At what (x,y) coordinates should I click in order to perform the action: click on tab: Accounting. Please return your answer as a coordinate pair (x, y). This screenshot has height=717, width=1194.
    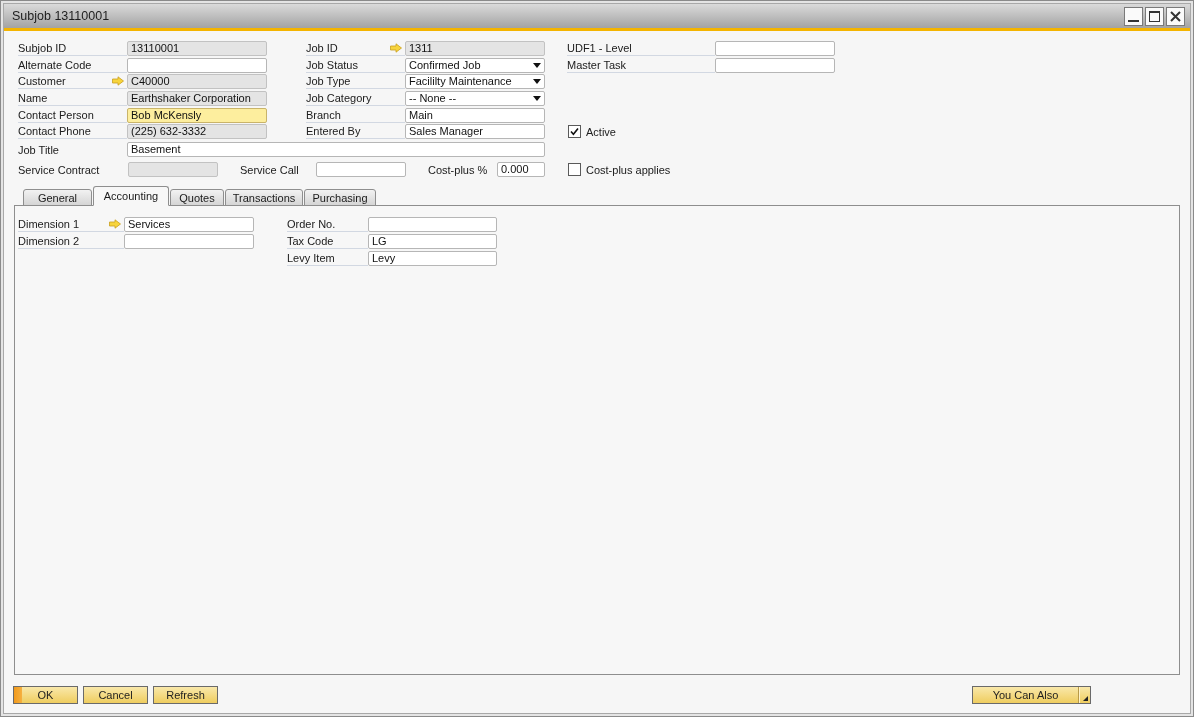
    Looking at the image, I should click on (131, 196).